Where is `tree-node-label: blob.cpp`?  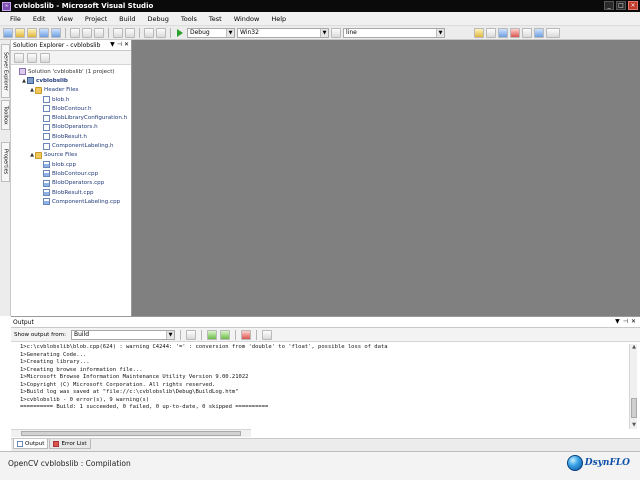 tree-node-label: blob.cpp is located at coordinates (64, 164).